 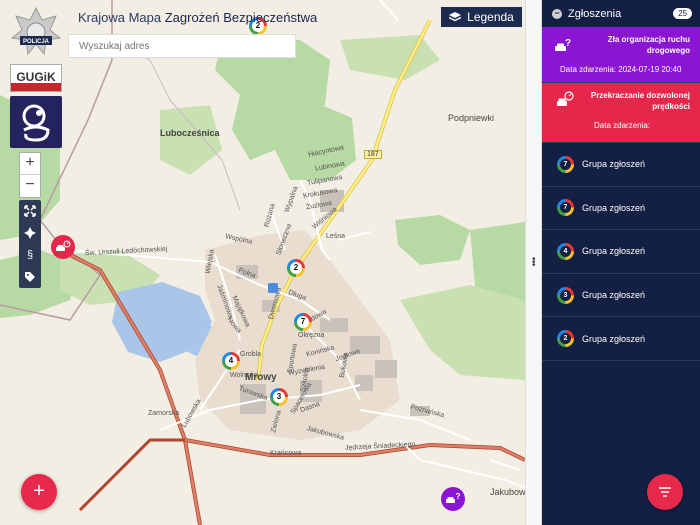 What do you see at coordinates (471, 118) in the screenshot?
I see `place-label: Podpniewki` at bounding box center [471, 118].